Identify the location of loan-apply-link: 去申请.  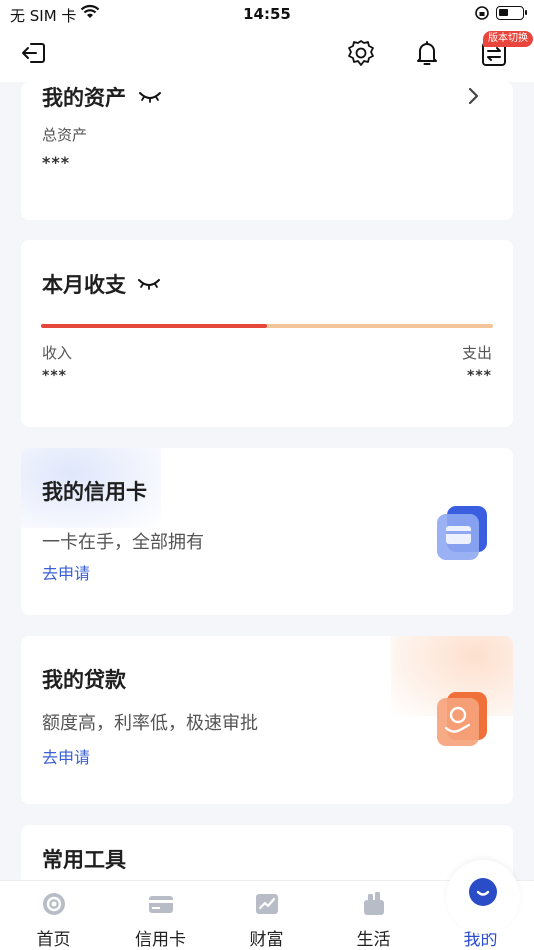
(66, 756).